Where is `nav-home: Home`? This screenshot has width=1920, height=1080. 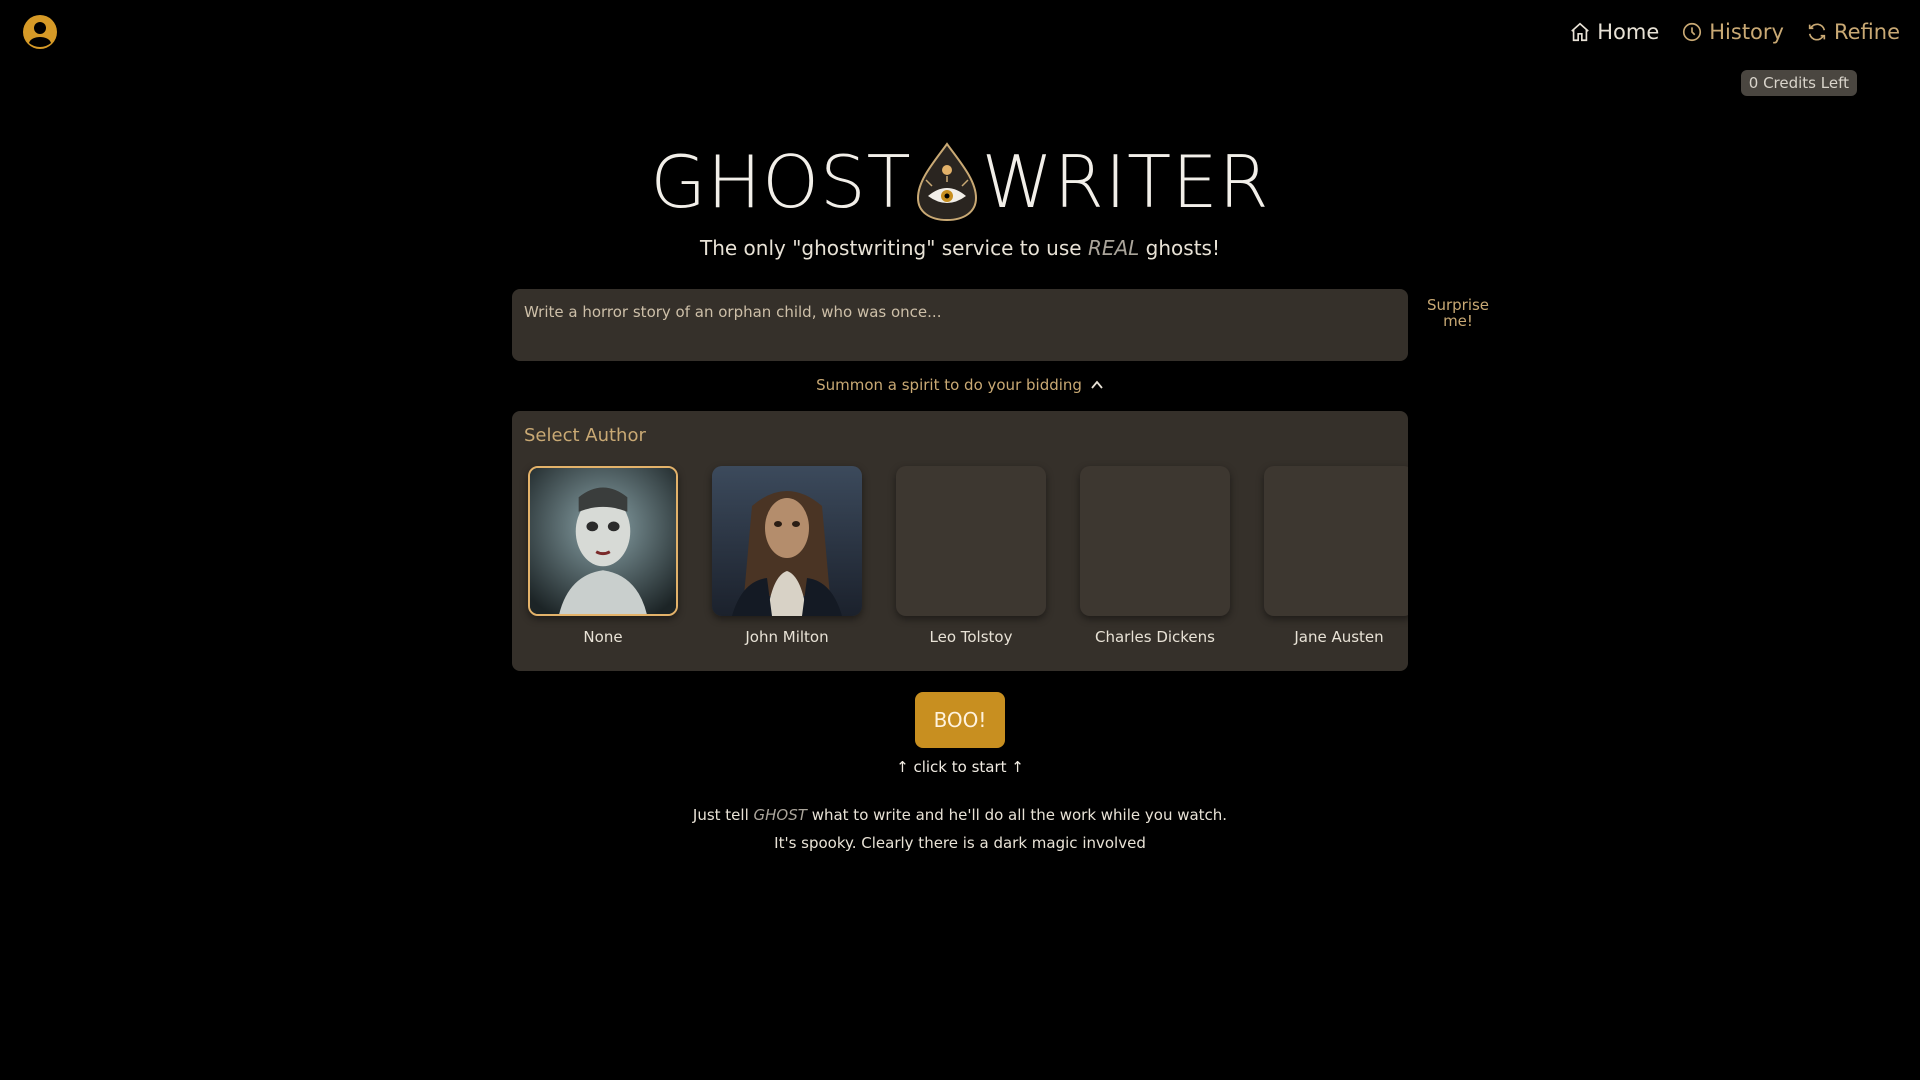 nav-home: Home is located at coordinates (1614, 32).